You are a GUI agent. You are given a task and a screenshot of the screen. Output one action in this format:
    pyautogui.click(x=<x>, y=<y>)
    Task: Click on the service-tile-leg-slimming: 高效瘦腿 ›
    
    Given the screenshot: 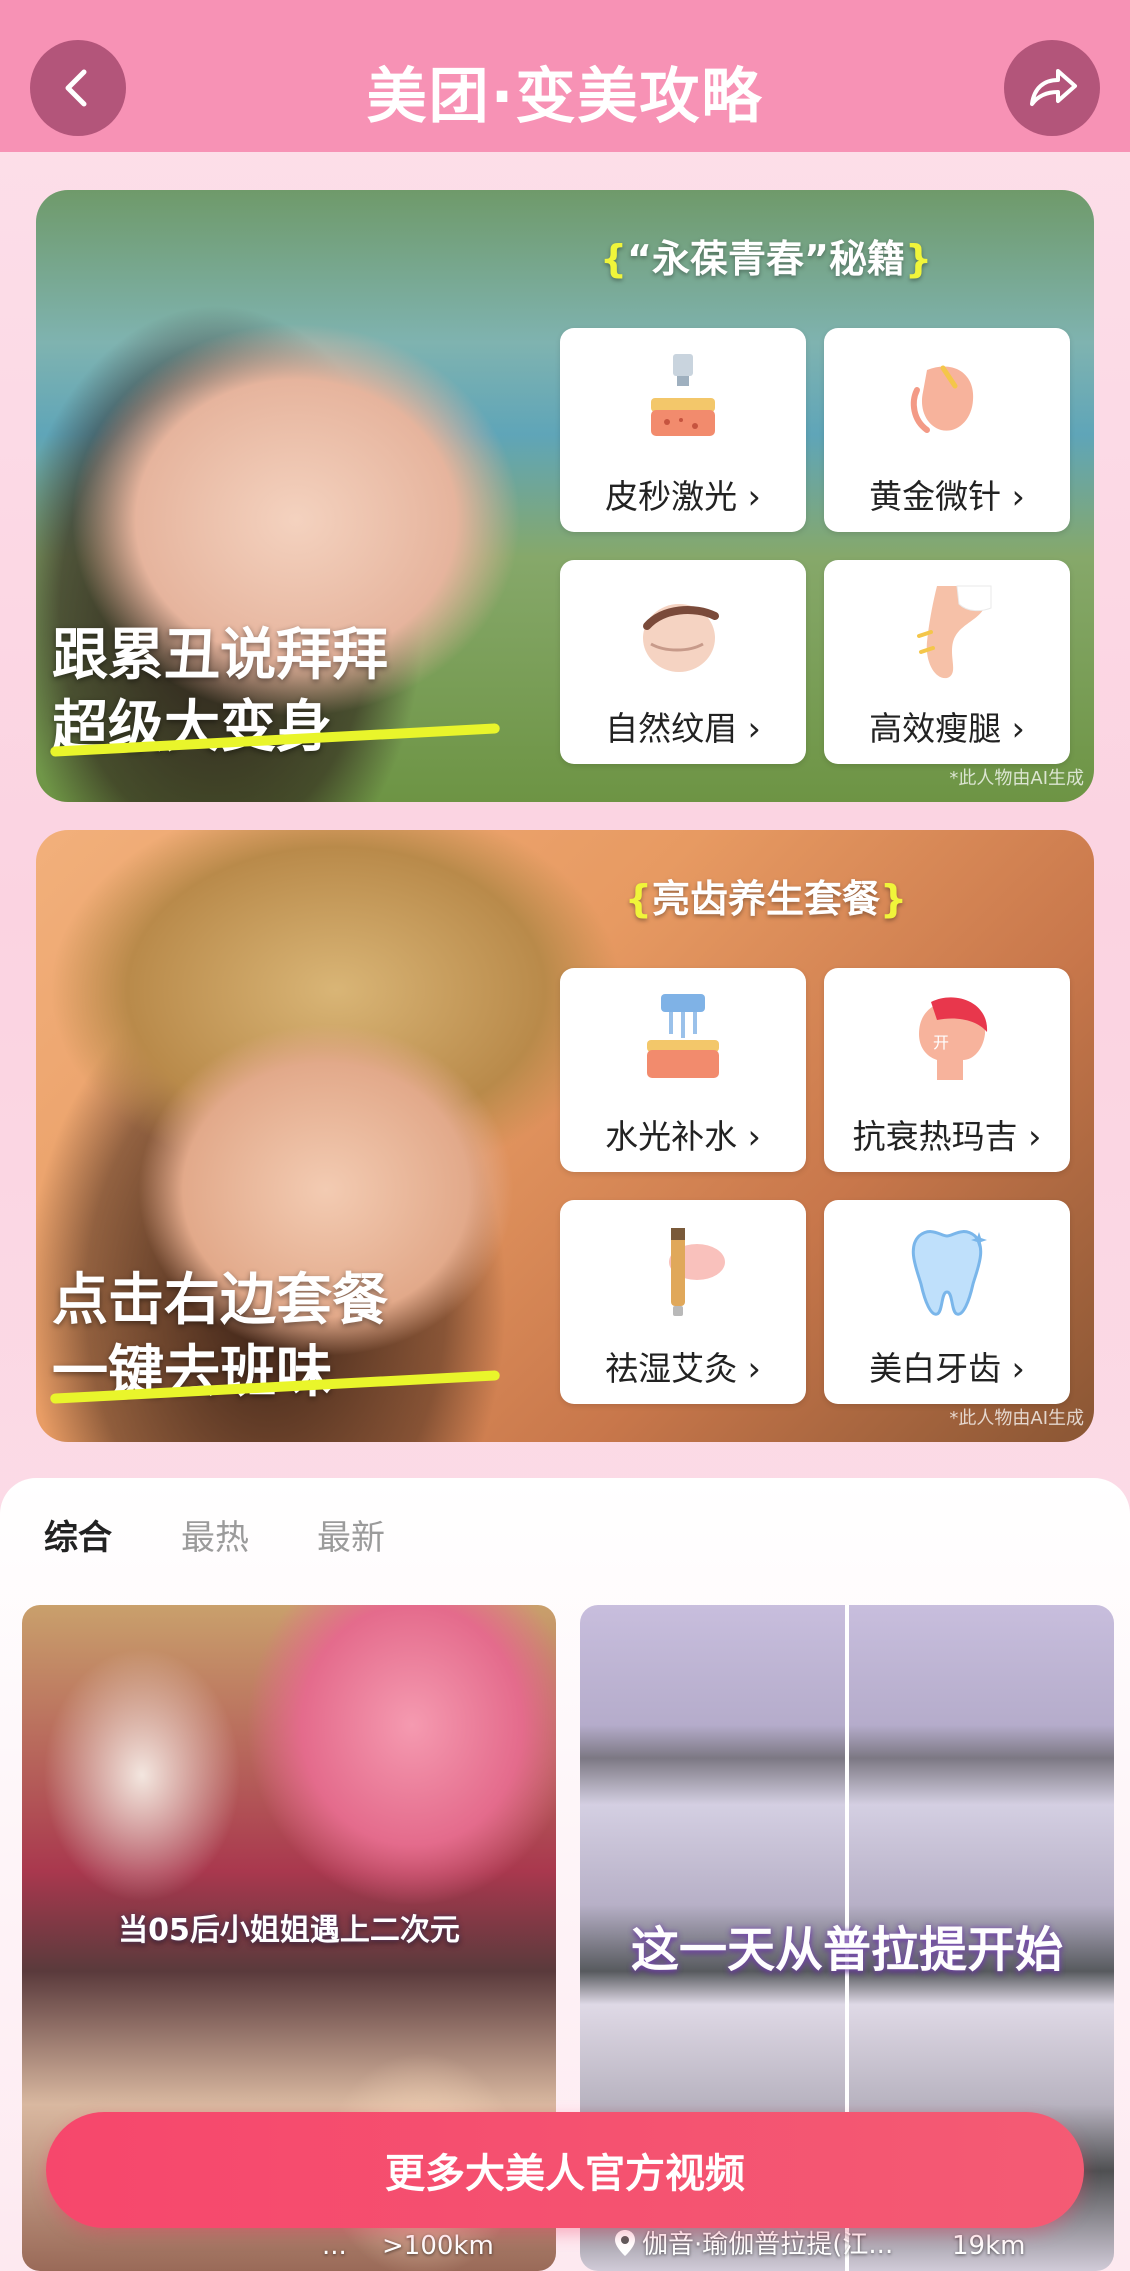 What is the action you would take?
    pyautogui.click(x=947, y=662)
    